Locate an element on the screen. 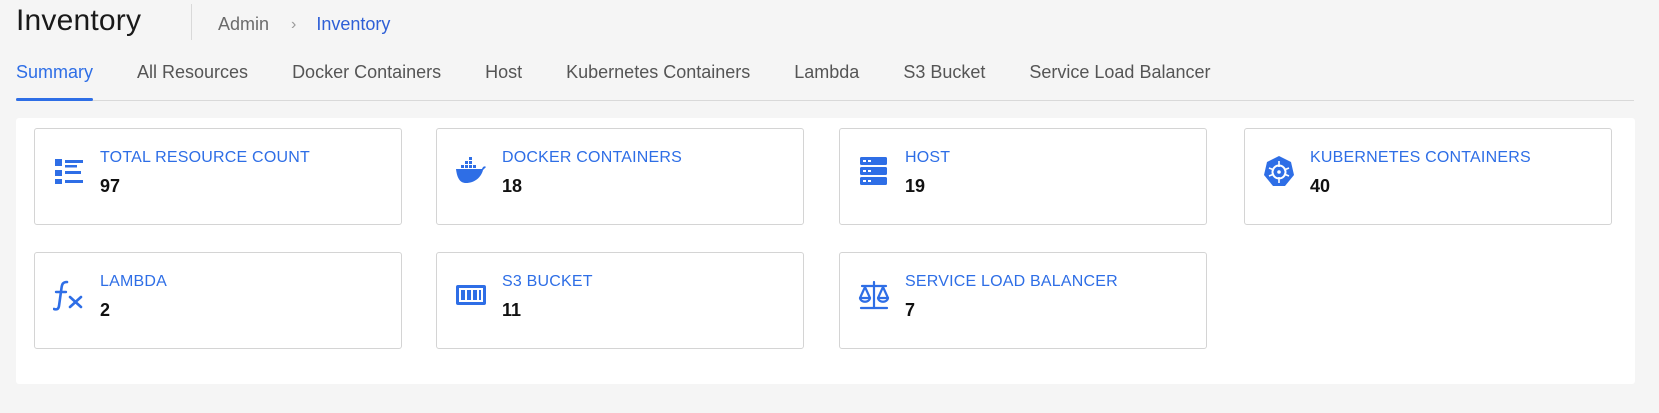 This screenshot has width=1659, height=413. page-title: Inventory is located at coordinates (79, 20).